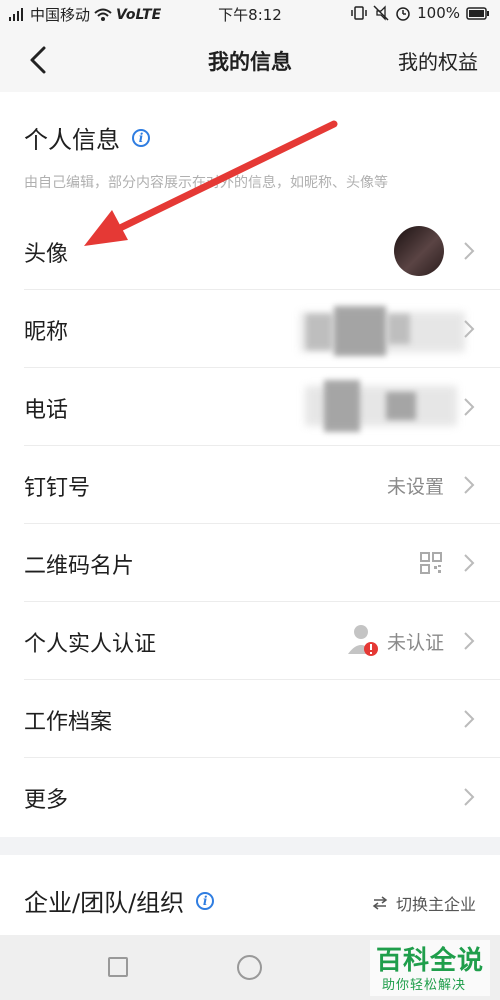 The width and height of the screenshot is (500, 1000). I want to click on chevron-left-icon, so click(38, 60).